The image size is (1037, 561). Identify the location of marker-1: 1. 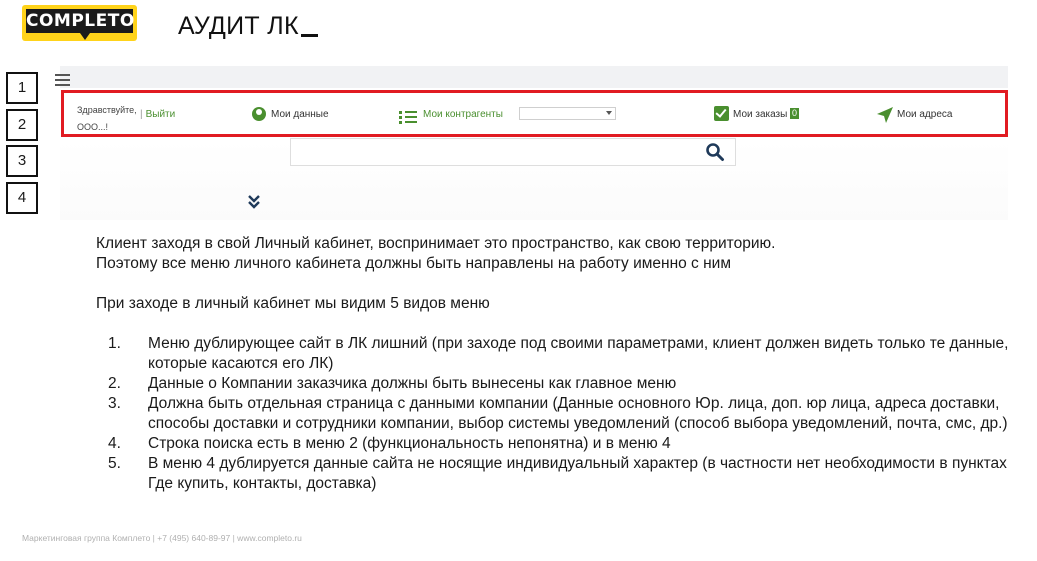
(22, 88).